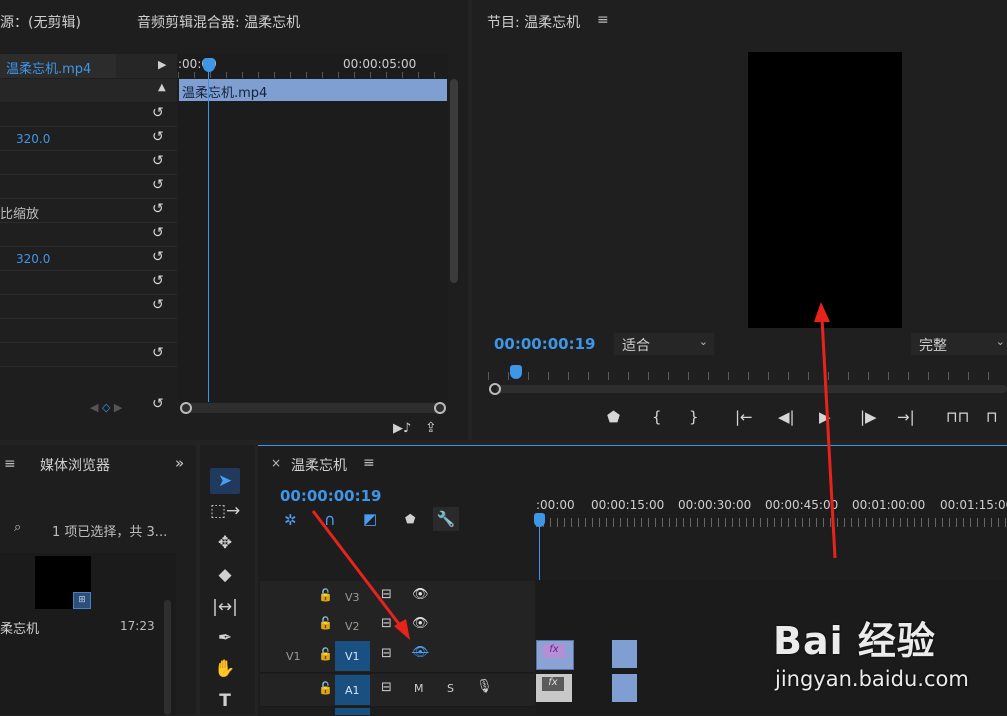 This screenshot has height=716, width=1007. I want to click on arrow-to-monitor-line, so click(828, 438).